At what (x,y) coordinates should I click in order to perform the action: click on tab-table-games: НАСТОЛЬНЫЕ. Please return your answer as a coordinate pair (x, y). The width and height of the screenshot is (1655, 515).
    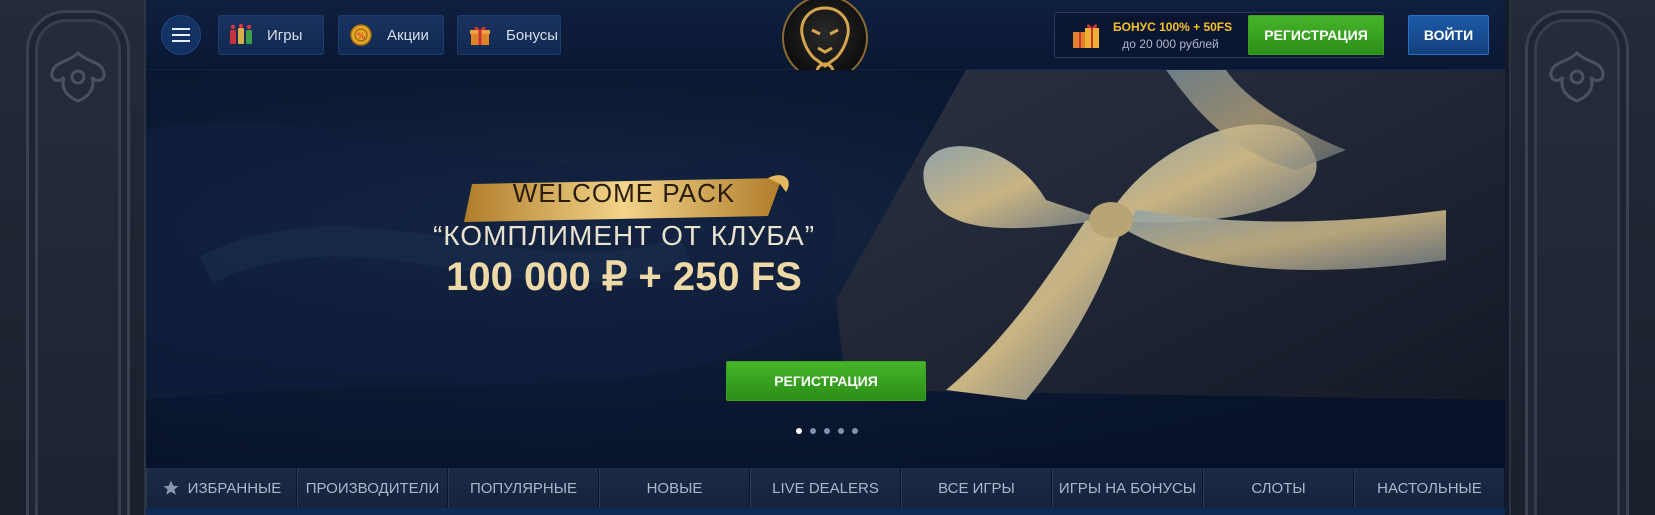
    Looking at the image, I should click on (1429, 488).